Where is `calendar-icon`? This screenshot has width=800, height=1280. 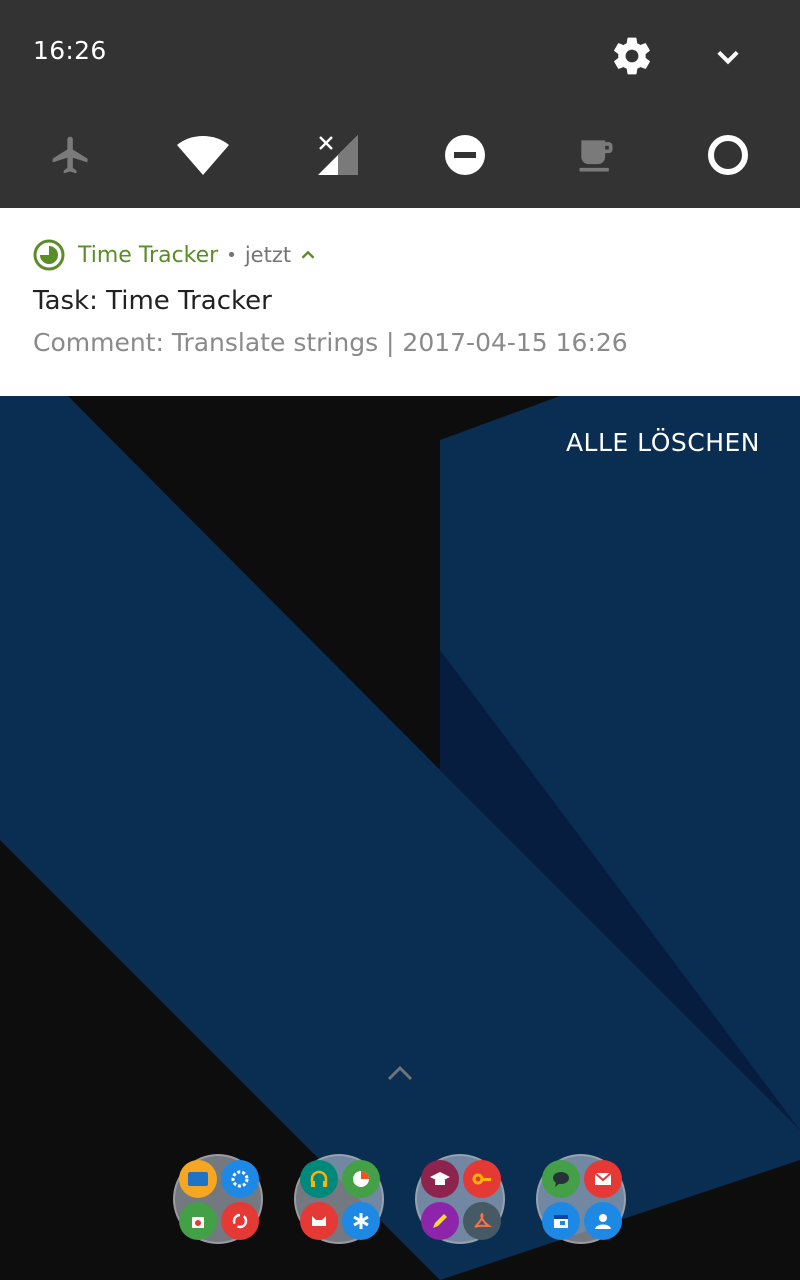
calendar-icon is located at coordinates (561, 1221).